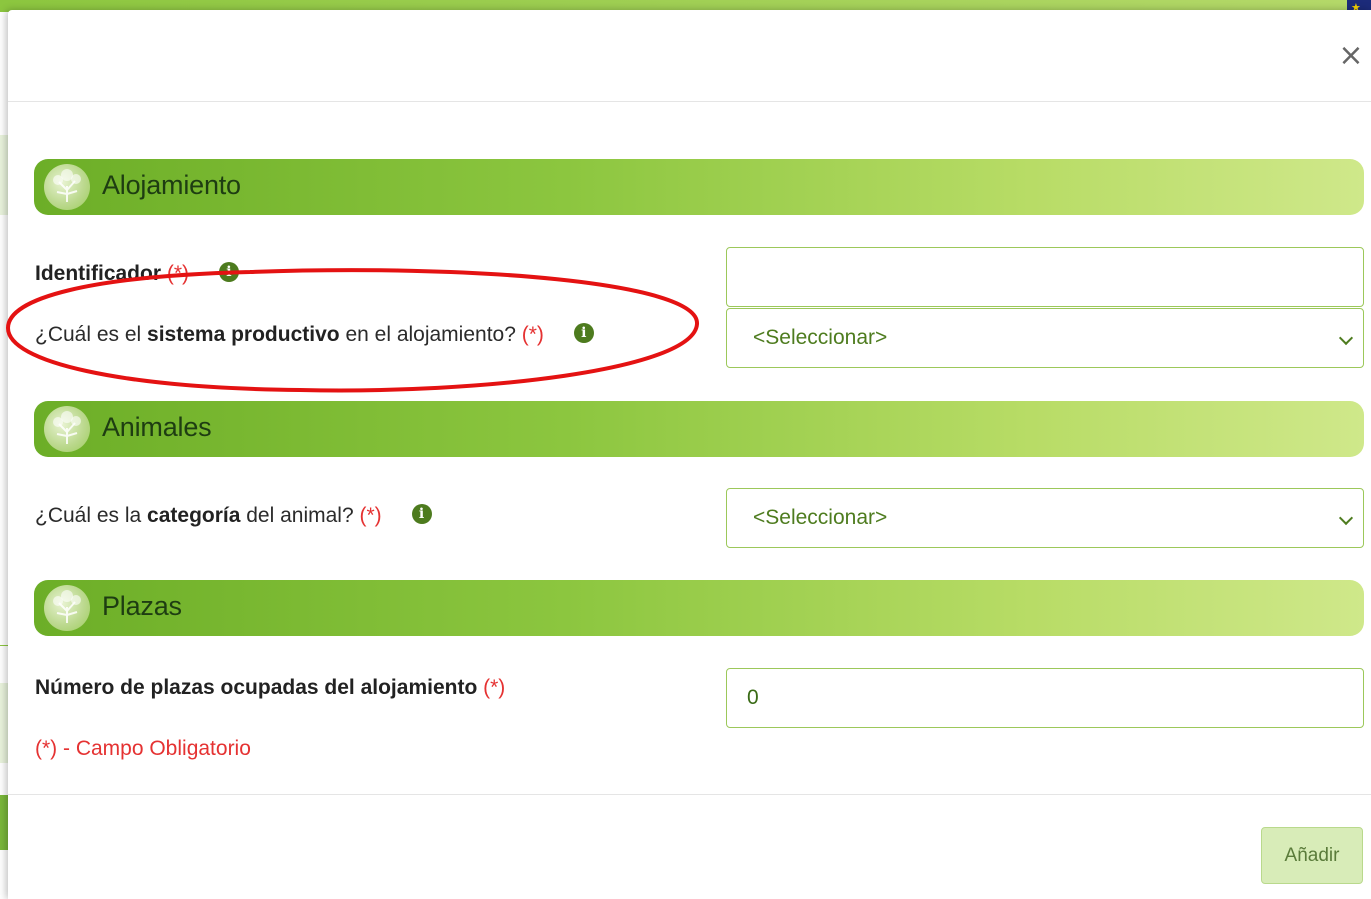 This screenshot has height=899, width=1371. What do you see at coordinates (1351, 56) in the screenshot?
I see `close-button: ×` at bounding box center [1351, 56].